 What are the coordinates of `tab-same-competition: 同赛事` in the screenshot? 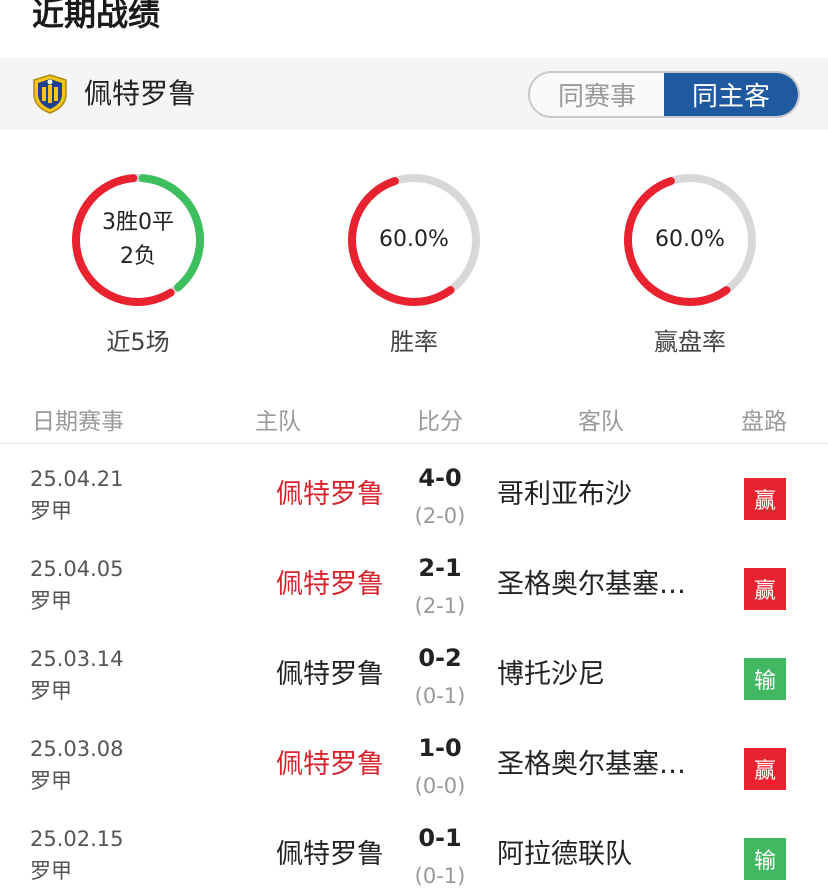 It's located at (597, 94).